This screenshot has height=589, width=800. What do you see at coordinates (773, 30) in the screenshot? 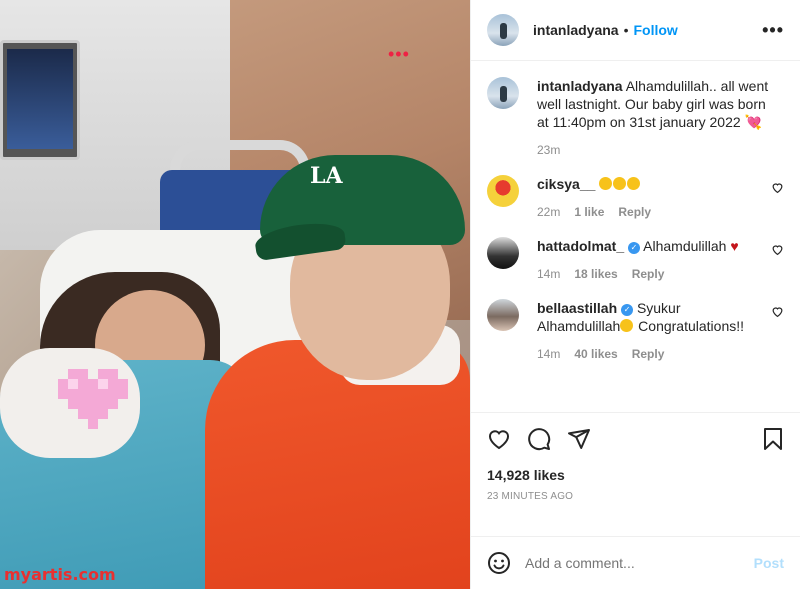
I see `more-options-icon: •••` at bounding box center [773, 30].